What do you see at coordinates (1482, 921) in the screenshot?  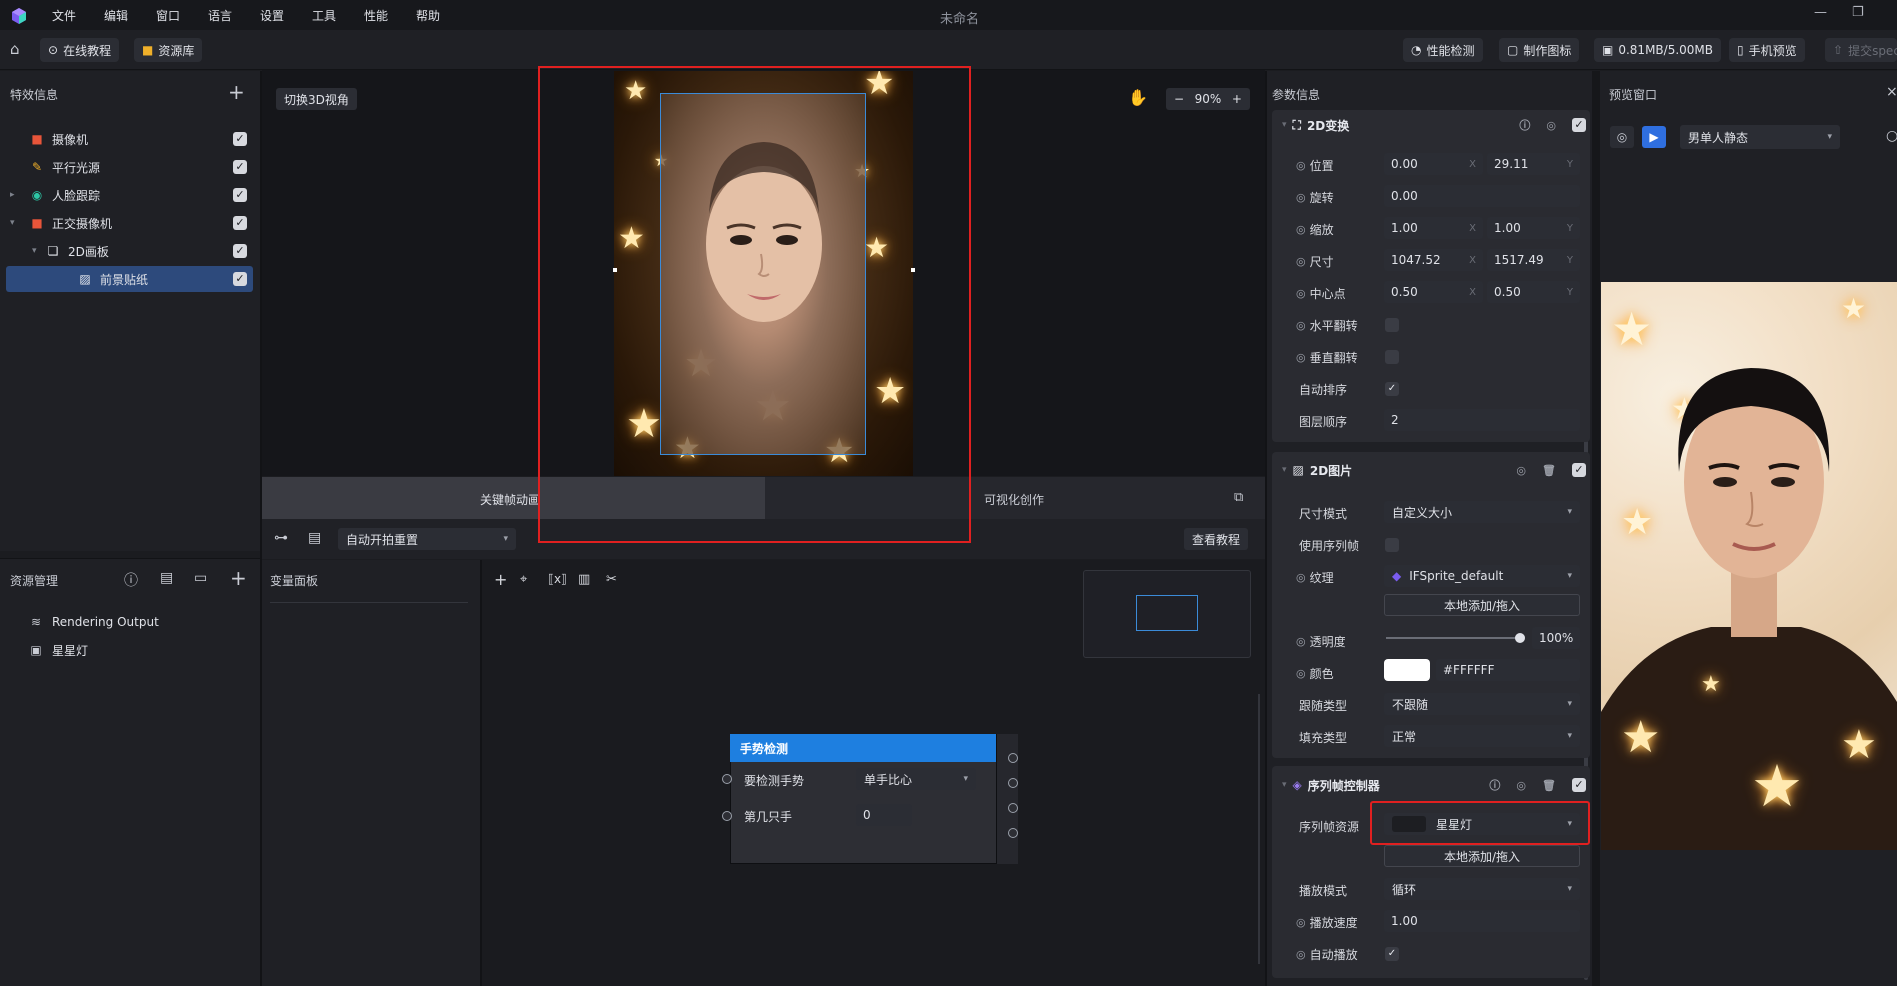 I see `play-speed-input: 1.00` at bounding box center [1482, 921].